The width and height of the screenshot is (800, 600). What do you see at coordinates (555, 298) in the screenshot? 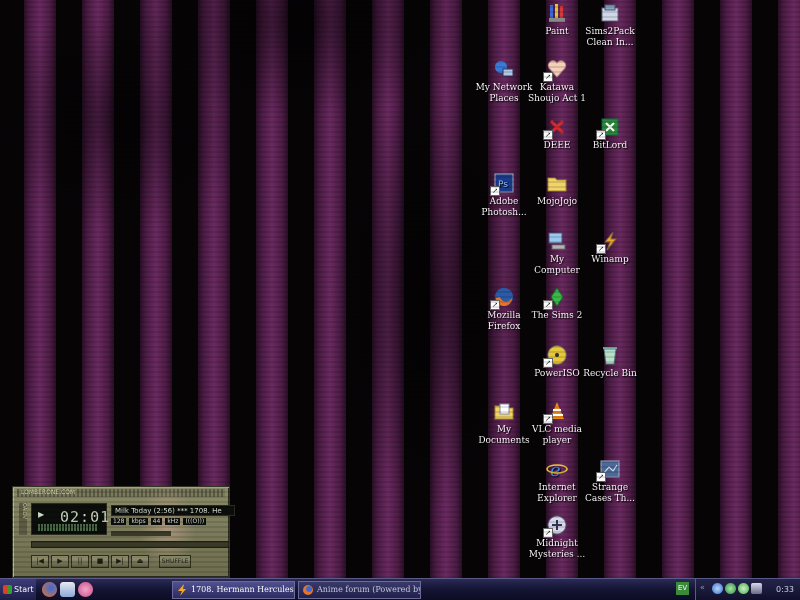
I see `sims-plumbob-icon: ↗` at bounding box center [555, 298].